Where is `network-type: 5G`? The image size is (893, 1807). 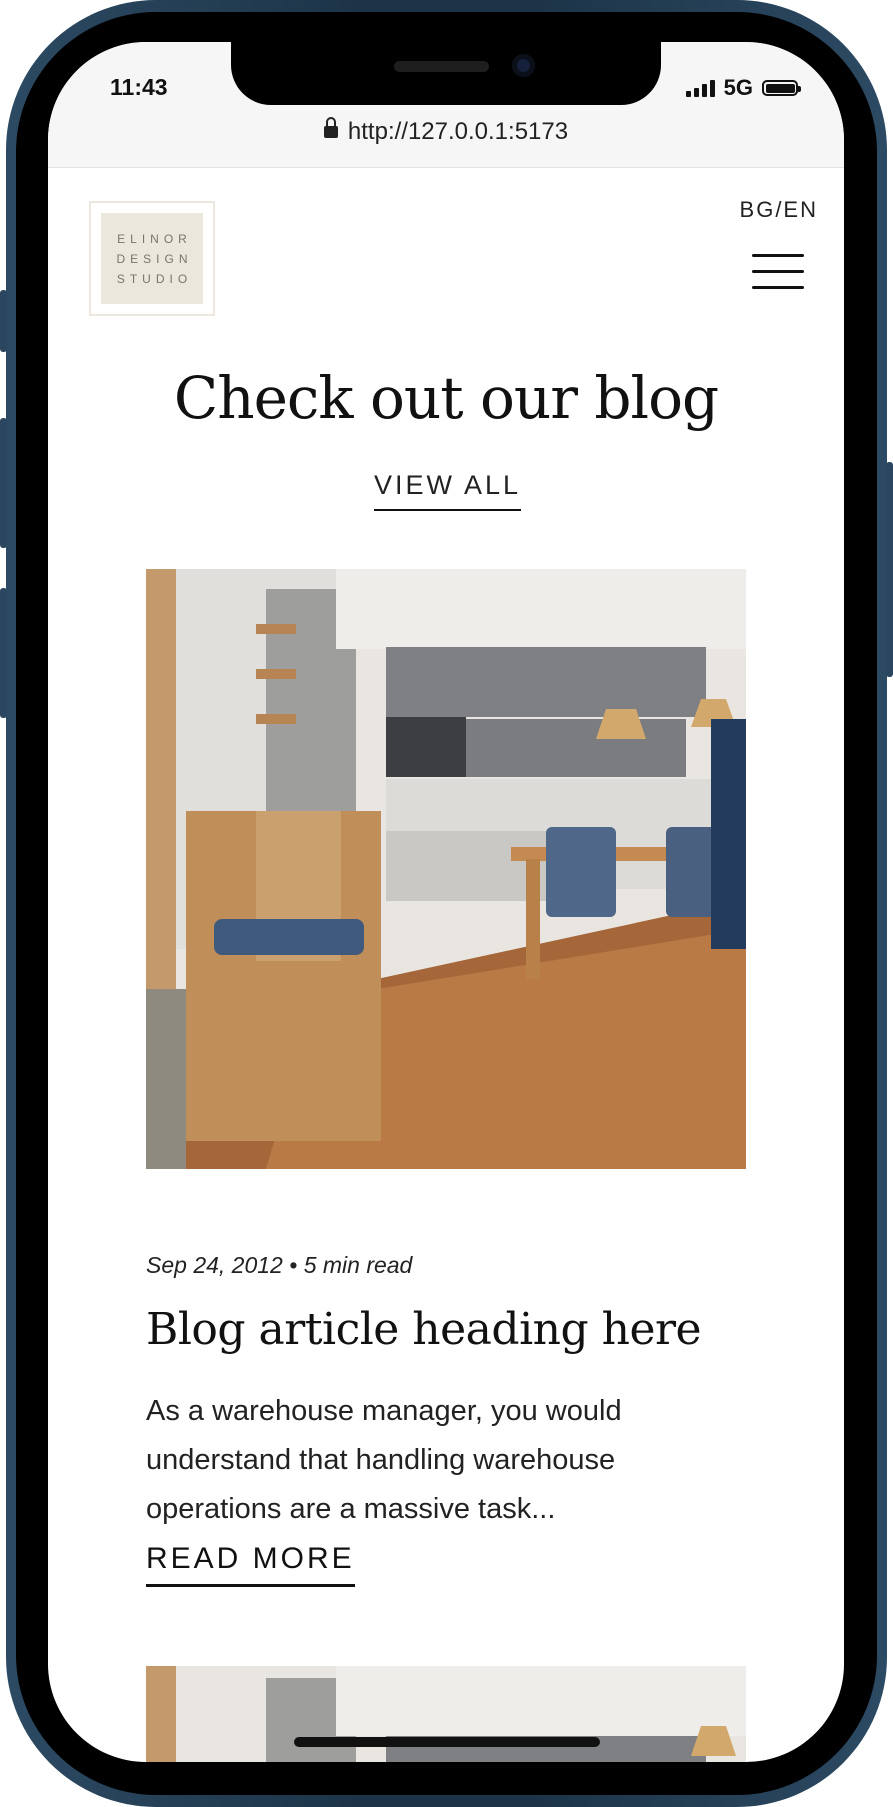 network-type: 5G is located at coordinates (738, 87).